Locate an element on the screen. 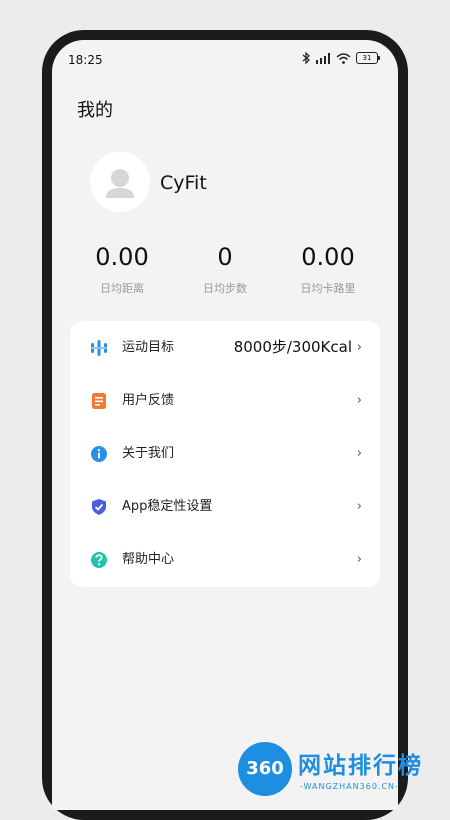  status-bar: 18:25 31 is located at coordinates (225, 62).